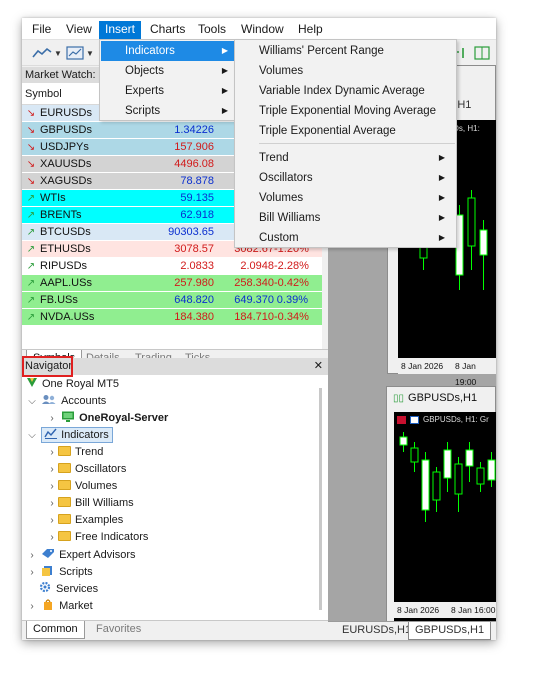  What do you see at coordinates (81, 486) in the screenshot?
I see `nav-folder-volumes: › Volumes` at bounding box center [81, 486].